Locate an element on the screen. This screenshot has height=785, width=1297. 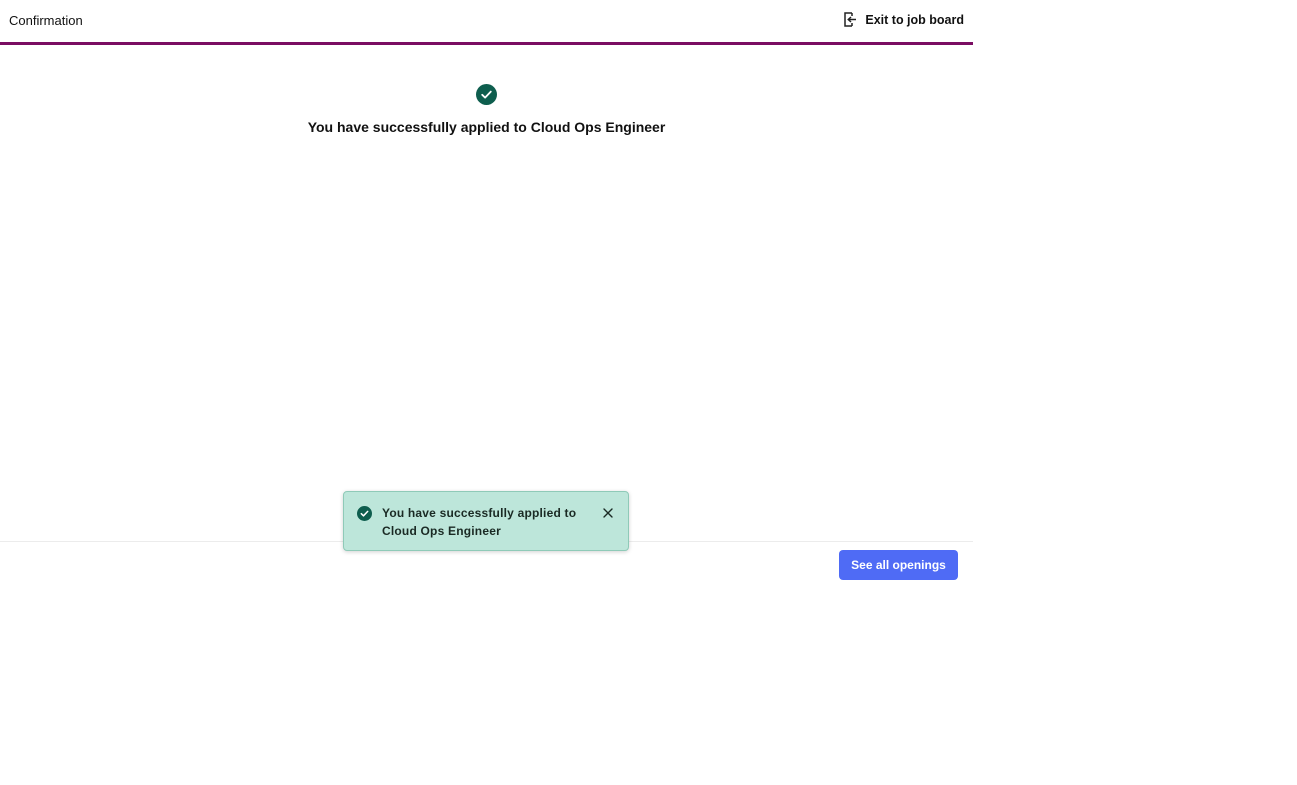
header: Confirmation Exit to job board is located at coordinates (486, 21).